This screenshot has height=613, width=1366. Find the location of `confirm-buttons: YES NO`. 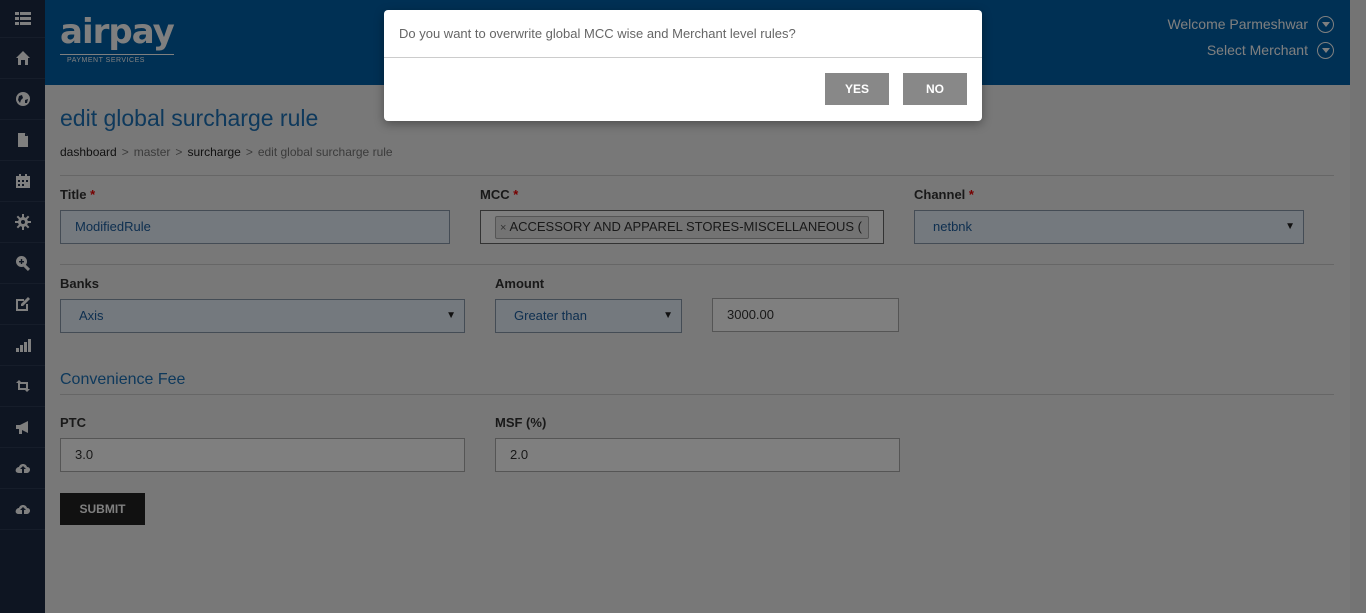

confirm-buttons: YES NO is located at coordinates (889, 89).